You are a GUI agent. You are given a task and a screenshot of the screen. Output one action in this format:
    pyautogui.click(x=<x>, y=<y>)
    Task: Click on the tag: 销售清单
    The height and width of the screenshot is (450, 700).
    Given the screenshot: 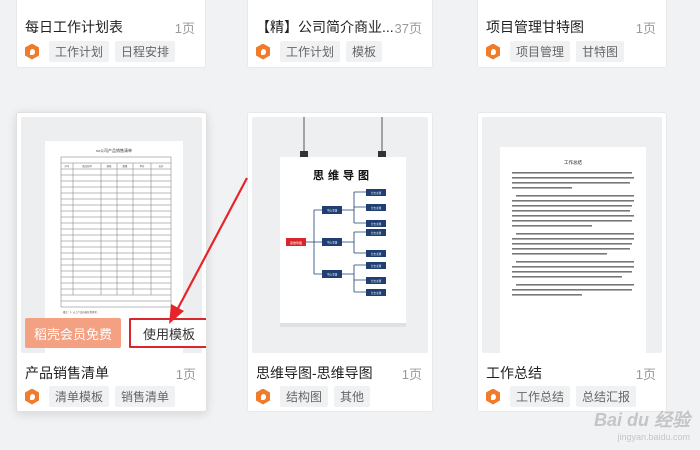 What is the action you would take?
    pyautogui.click(x=145, y=396)
    